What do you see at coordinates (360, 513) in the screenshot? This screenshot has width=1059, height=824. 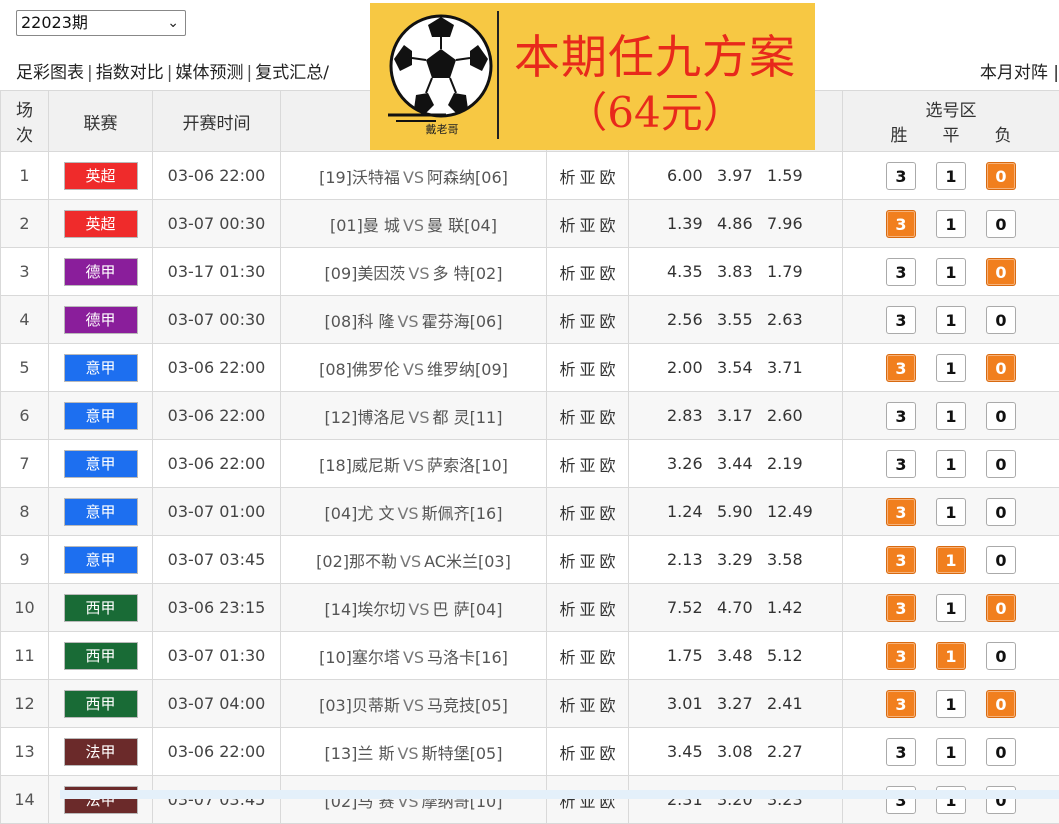 I see `home-team: [04]尤 文` at bounding box center [360, 513].